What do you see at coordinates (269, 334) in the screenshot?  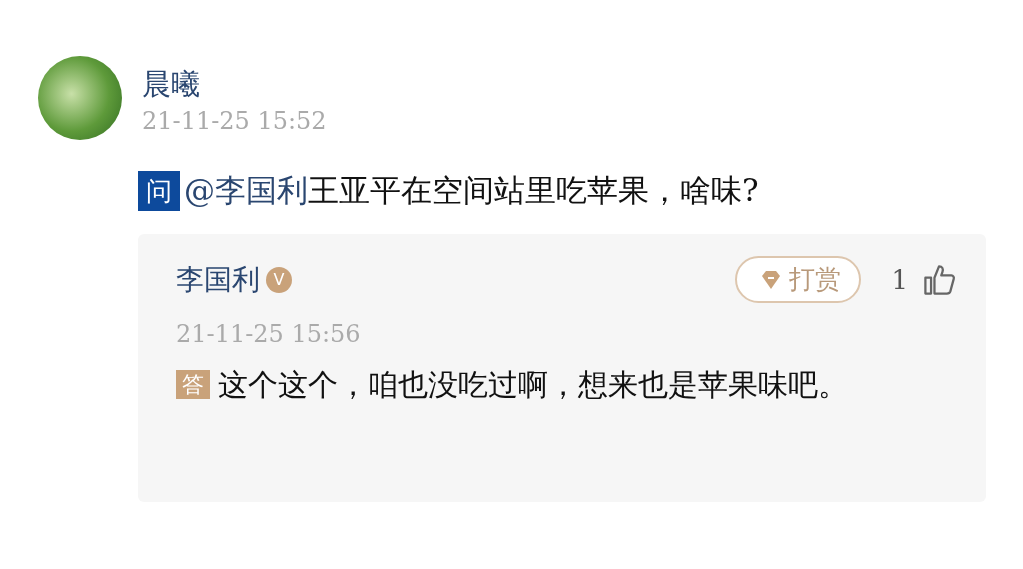 I see `answer-time: 21-11-25 15:56` at bounding box center [269, 334].